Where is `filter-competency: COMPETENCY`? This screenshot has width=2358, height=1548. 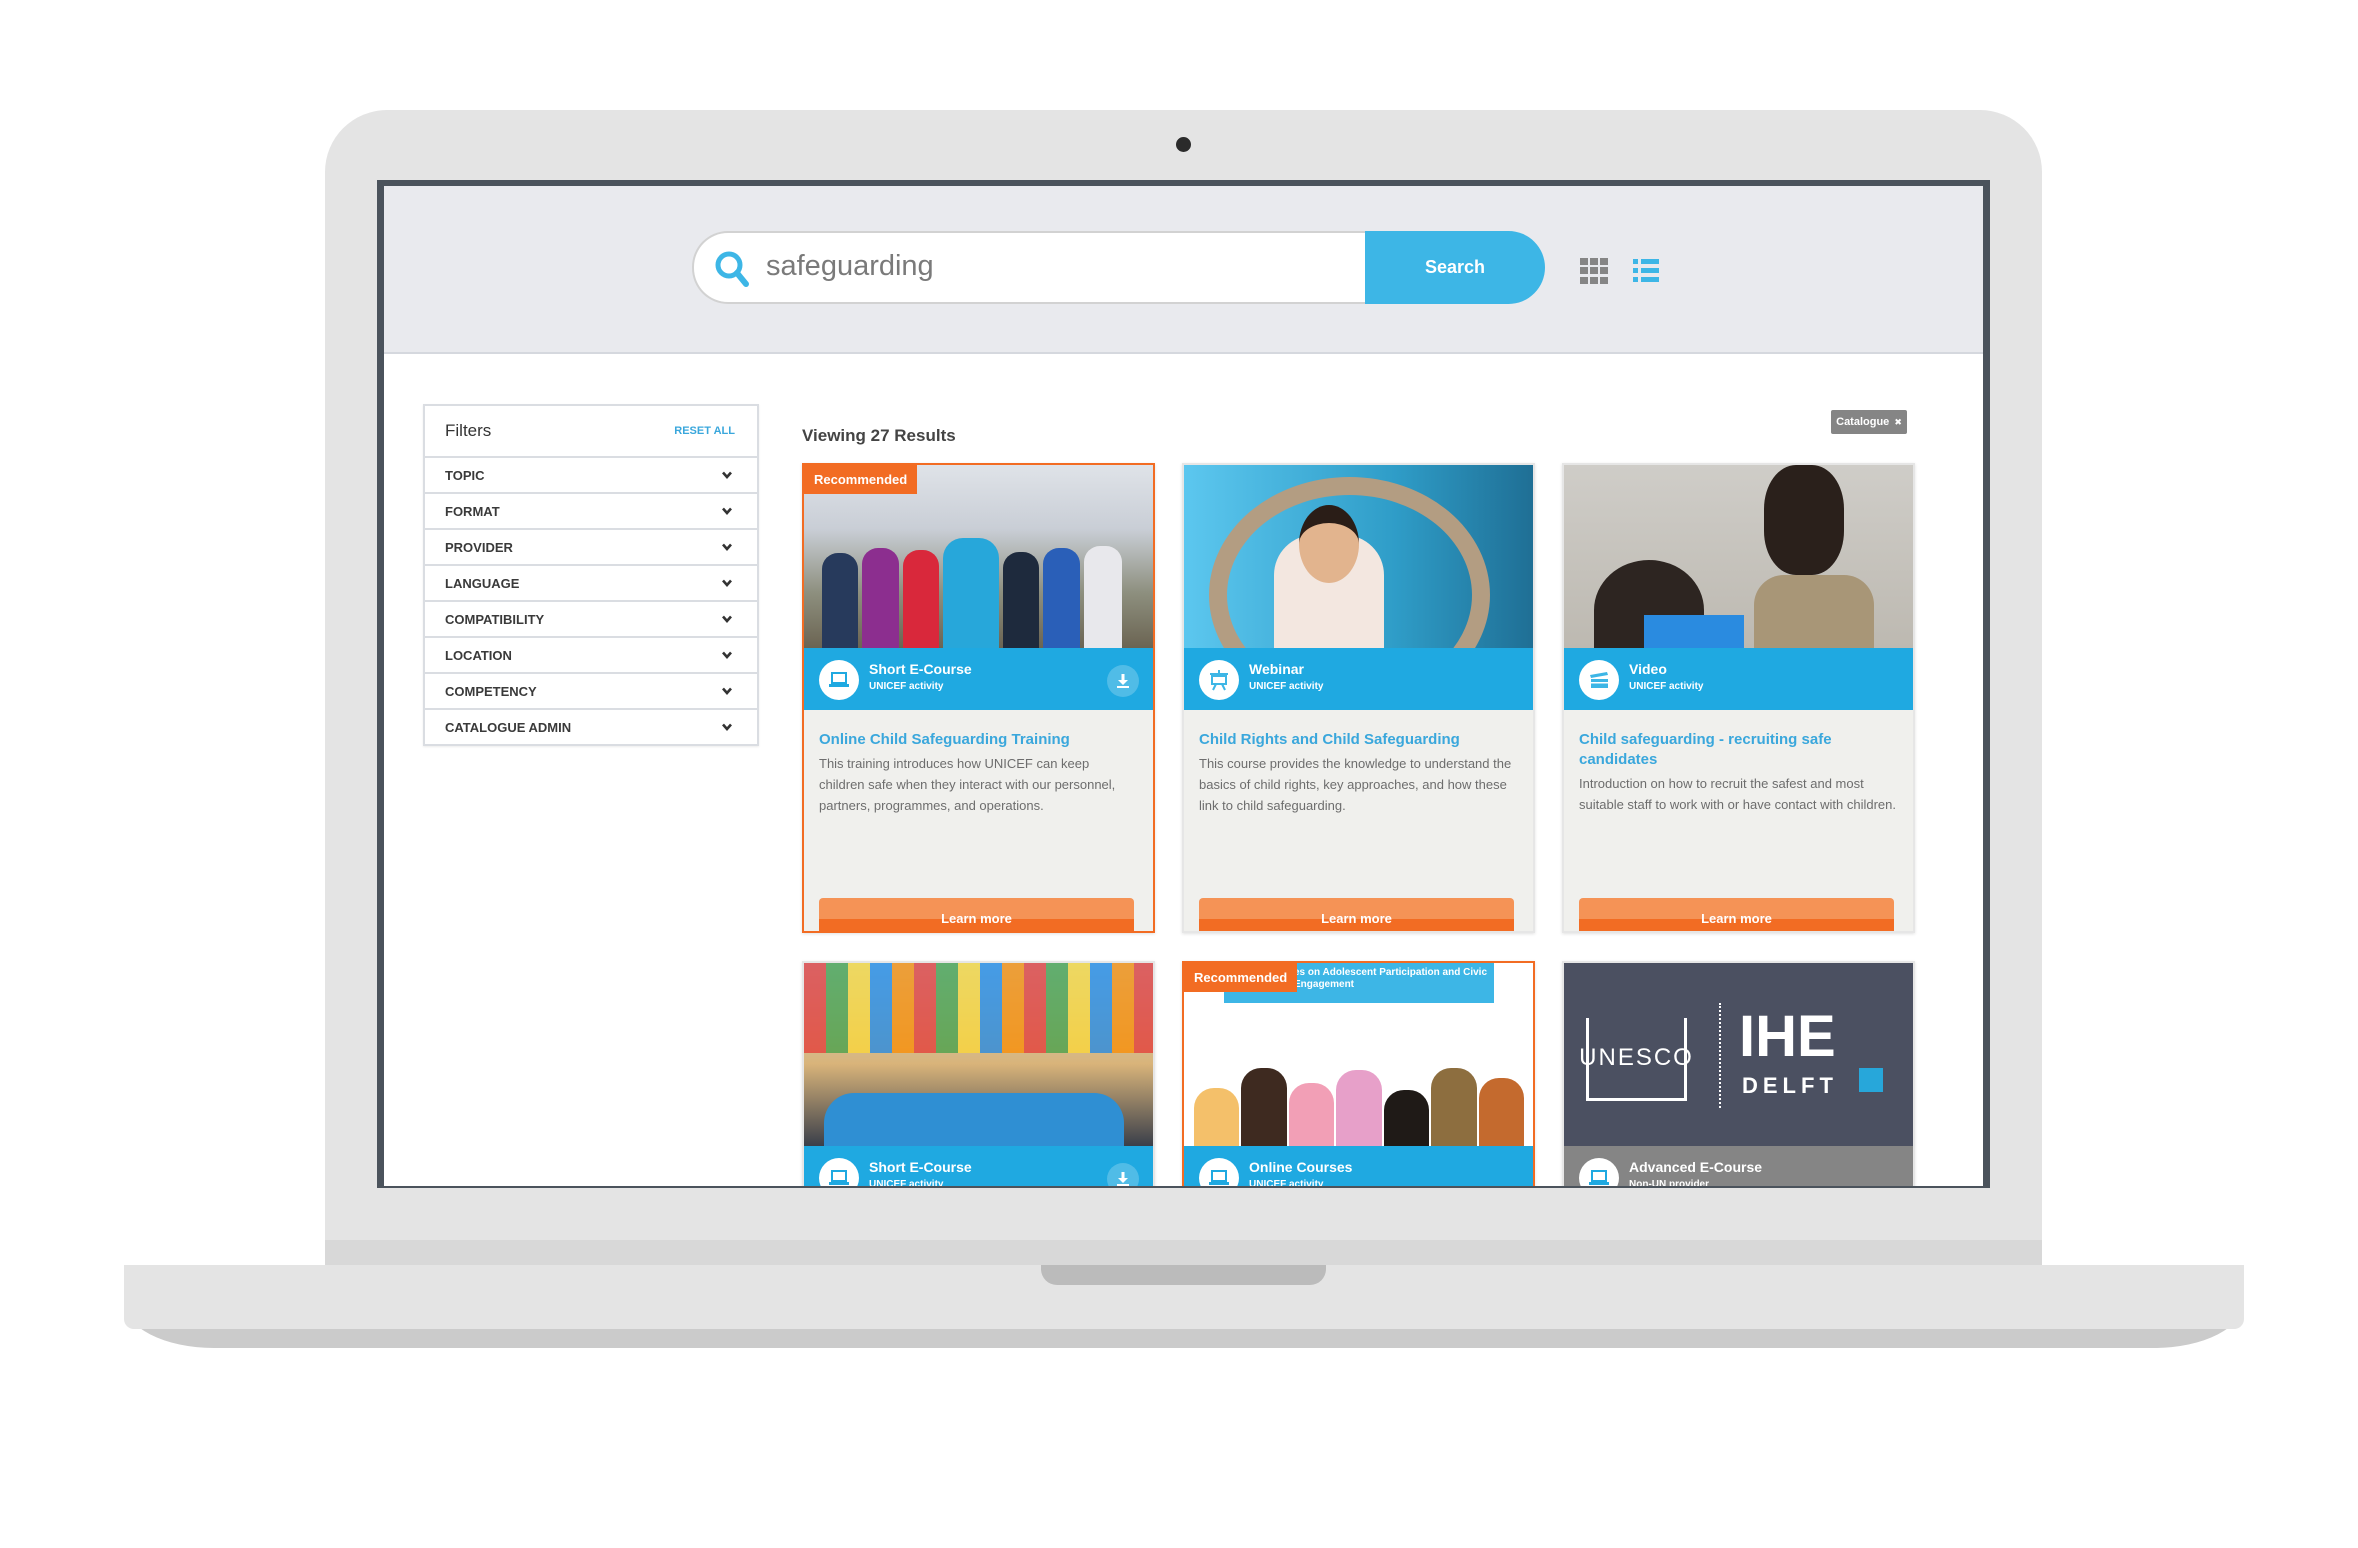
filter-competency: COMPETENCY is located at coordinates (591, 692).